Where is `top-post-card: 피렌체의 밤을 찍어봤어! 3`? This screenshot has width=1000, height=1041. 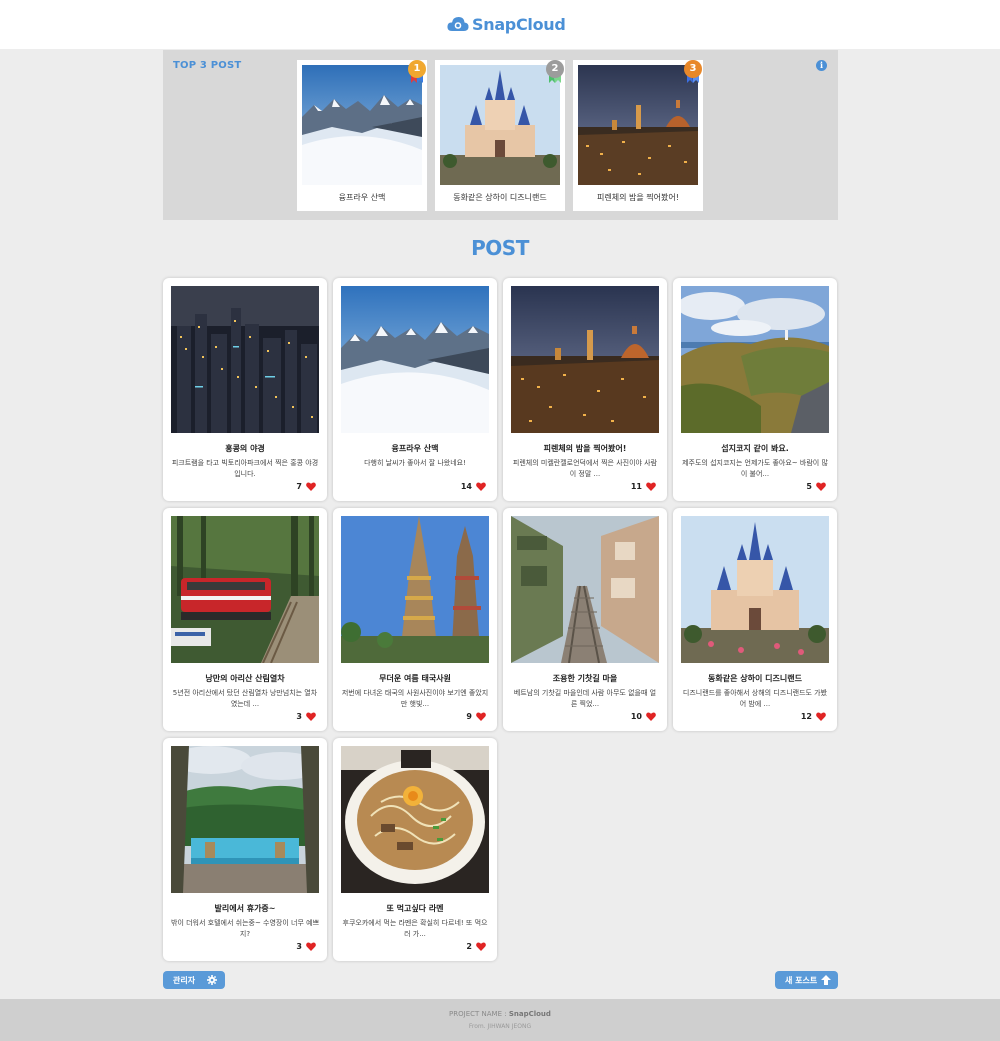 top-post-card: 피렌체의 밤을 찍어봤어! 3 is located at coordinates (638, 135).